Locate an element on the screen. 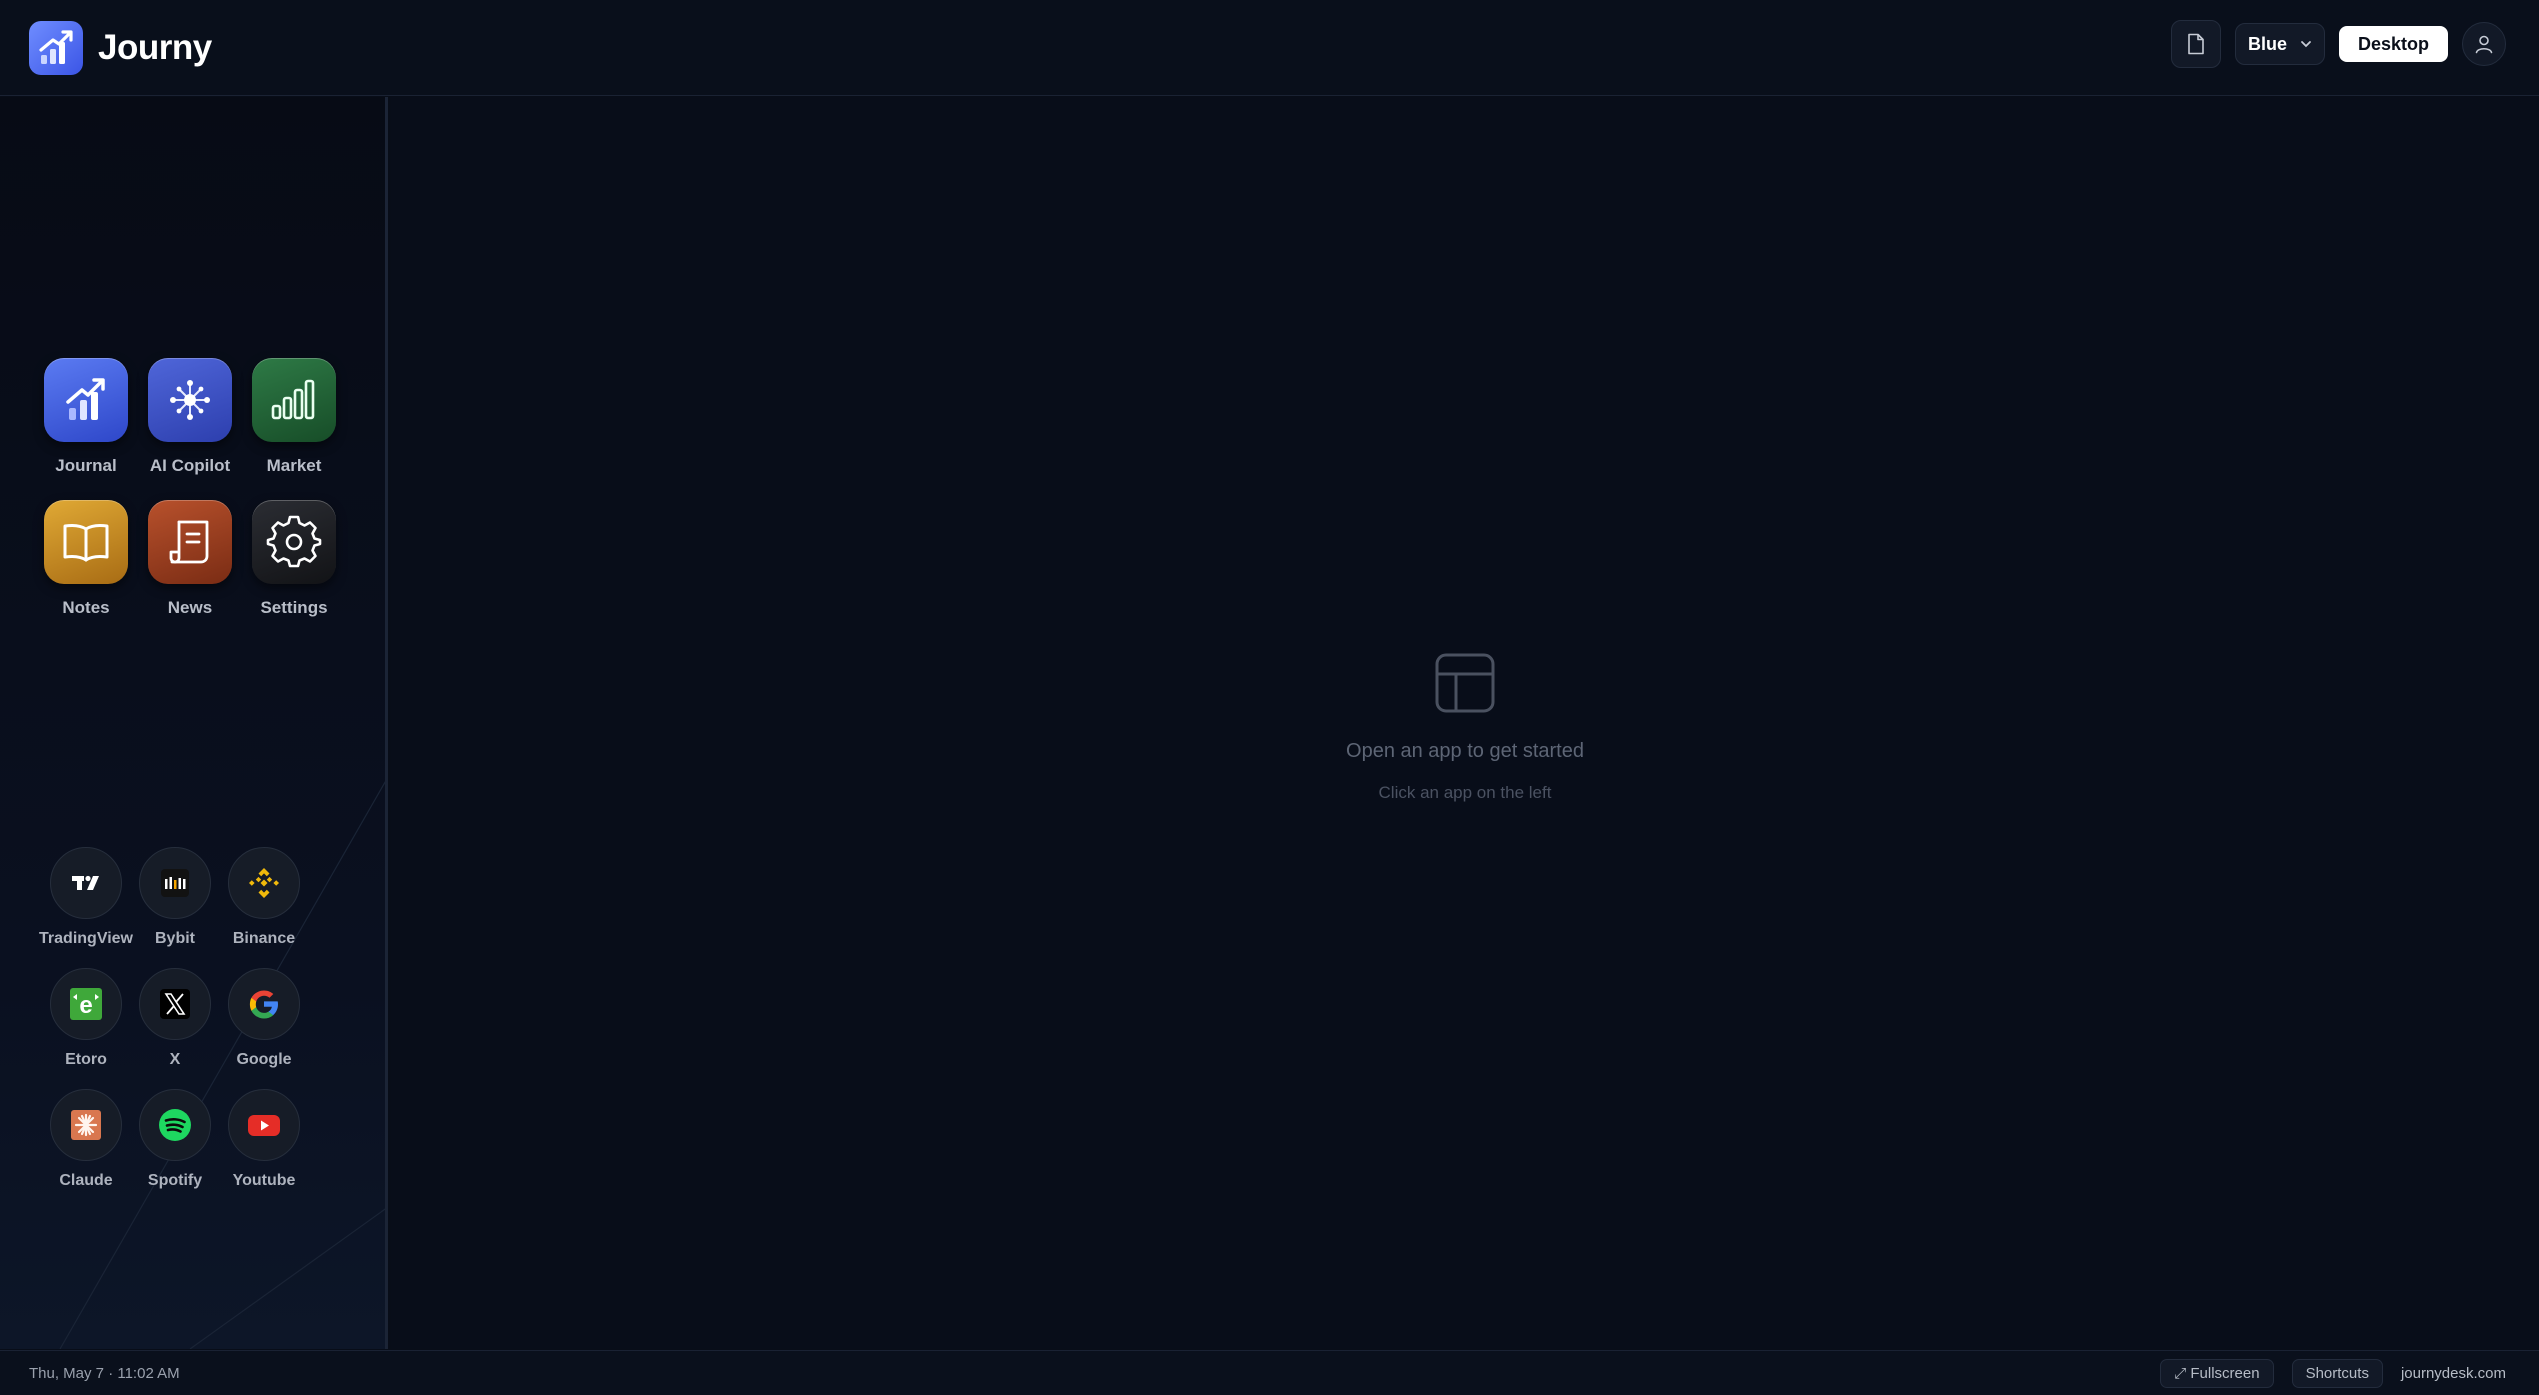  user-button is located at coordinates (2484, 44).